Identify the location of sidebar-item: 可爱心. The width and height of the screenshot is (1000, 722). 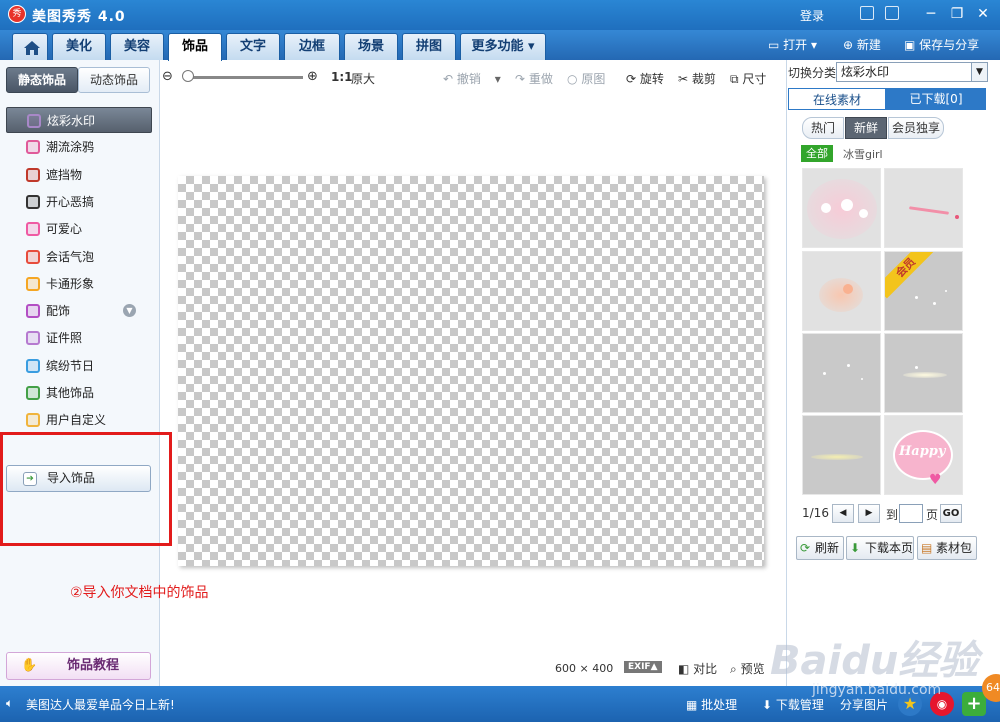
(79, 229).